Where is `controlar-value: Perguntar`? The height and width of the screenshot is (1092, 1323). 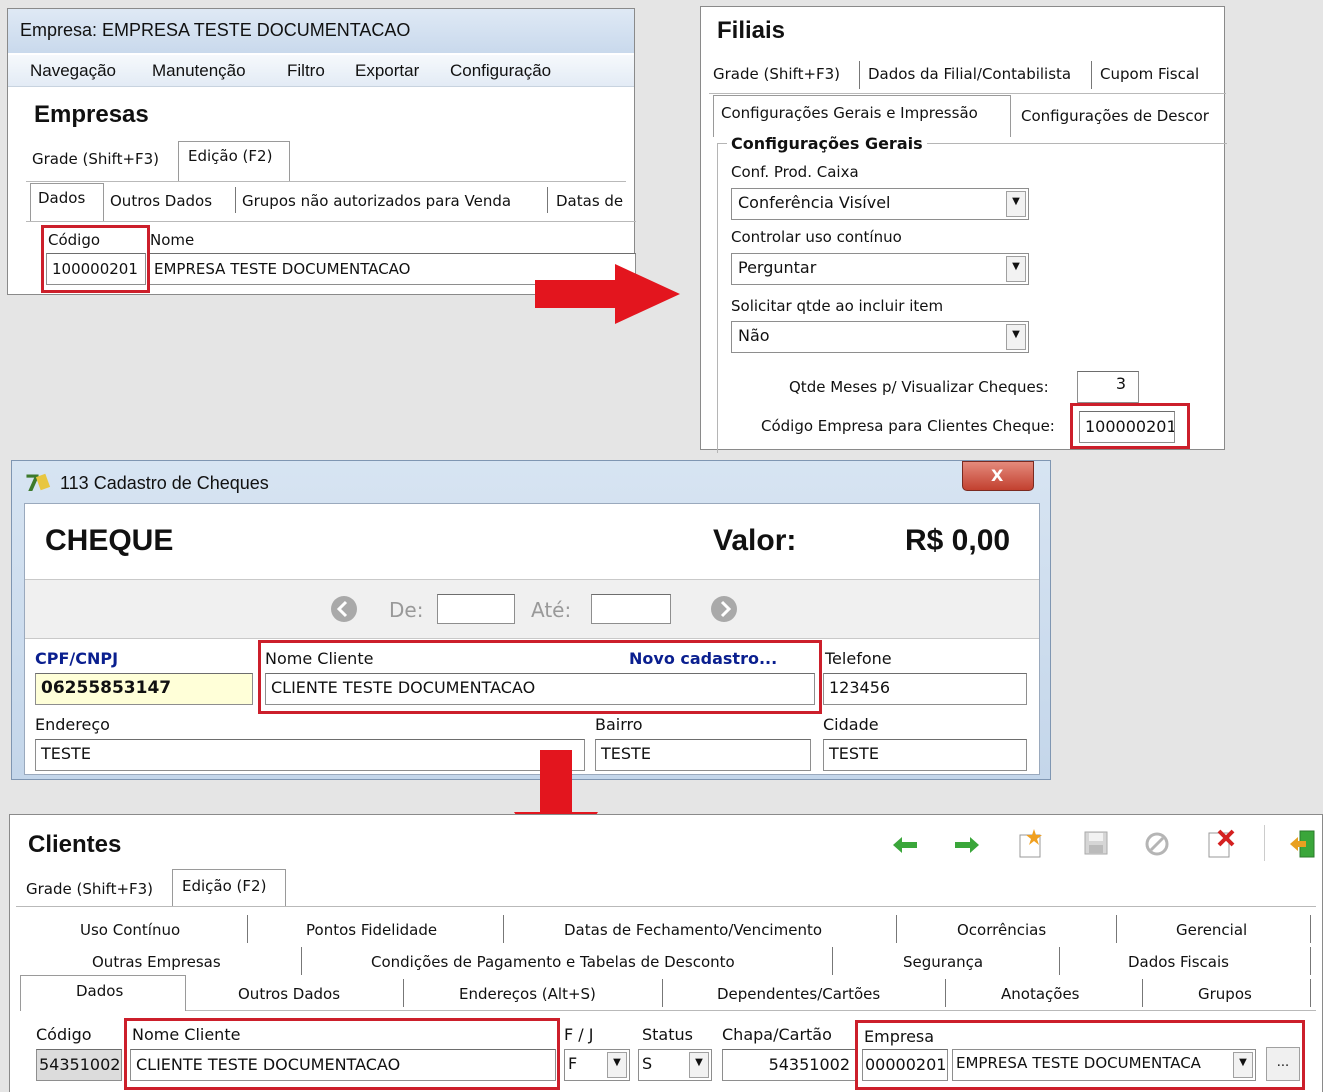
controlar-value: Perguntar is located at coordinates (777, 267).